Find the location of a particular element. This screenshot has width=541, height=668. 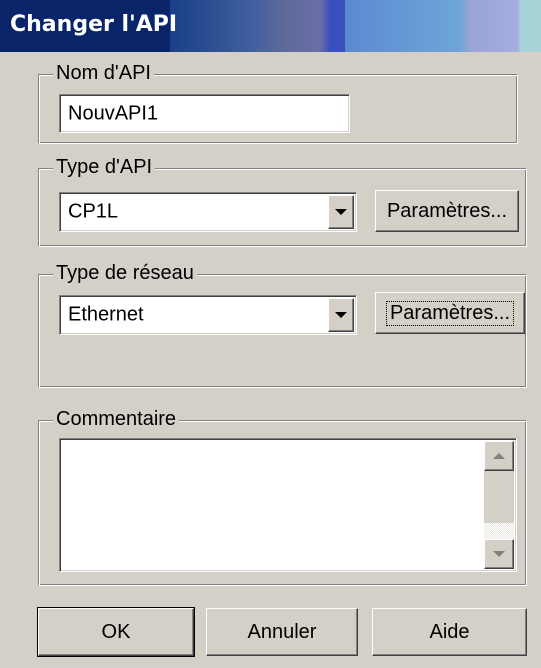

network-type-group-label: Type de réseau is located at coordinates (125, 273).